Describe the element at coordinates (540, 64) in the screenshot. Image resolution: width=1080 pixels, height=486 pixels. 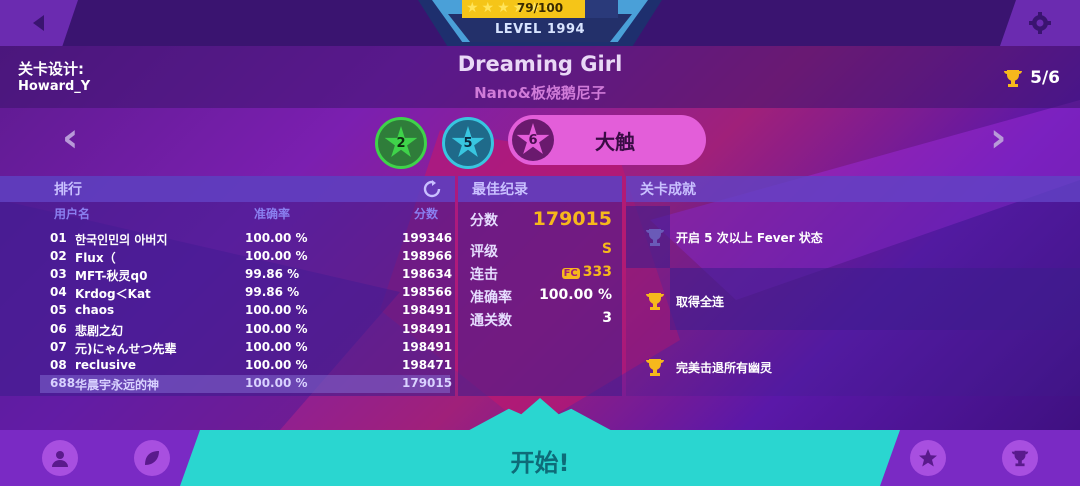
I see `song-title: Dreaming Girl` at that location.